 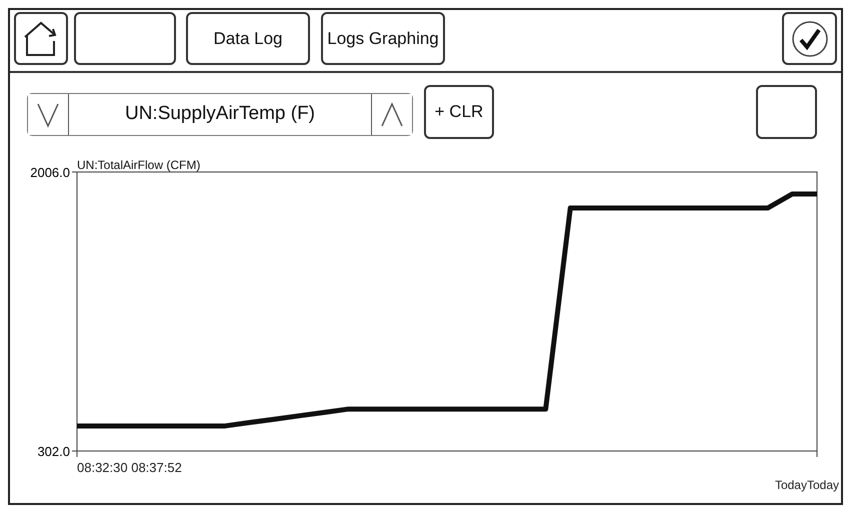 I want to click on y-tick-label: 2006.0, so click(x=50, y=172).